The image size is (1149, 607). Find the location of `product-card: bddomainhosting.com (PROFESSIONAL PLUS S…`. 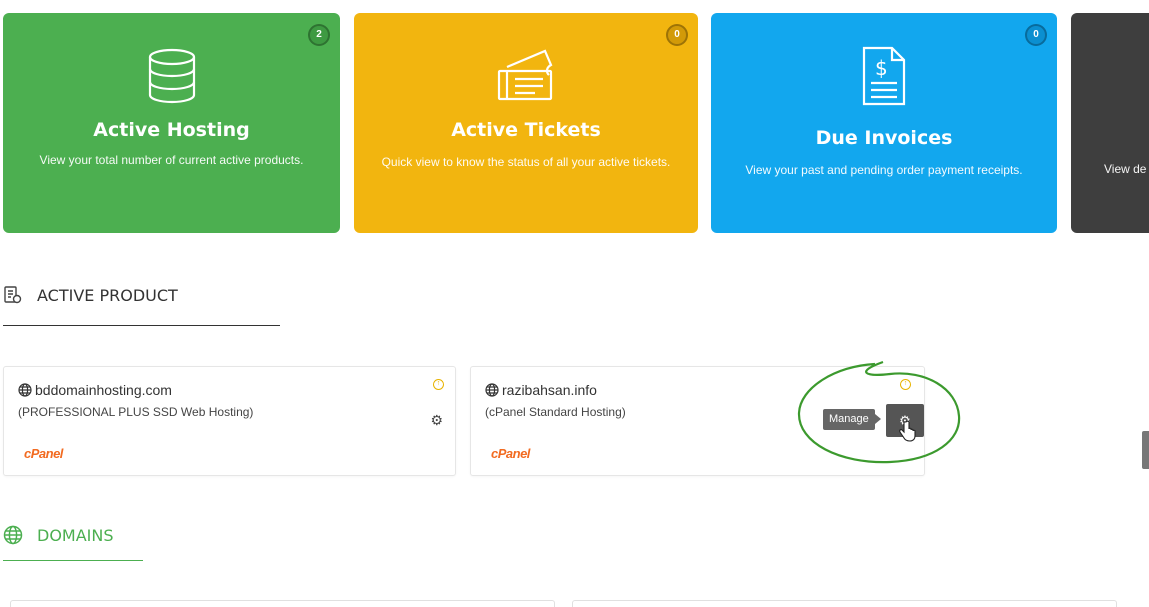

product-card: bddomainhosting.com (PROFESSIONAL PLUS S… is located at coordinates (229, 421).